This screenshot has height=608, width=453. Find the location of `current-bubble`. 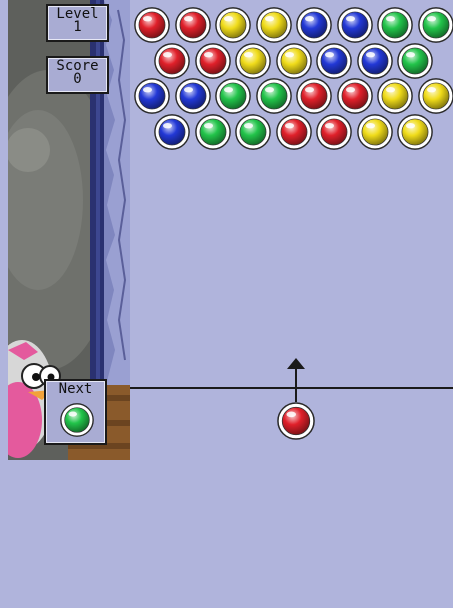

current-bubble is located at coordinates (296, 421).